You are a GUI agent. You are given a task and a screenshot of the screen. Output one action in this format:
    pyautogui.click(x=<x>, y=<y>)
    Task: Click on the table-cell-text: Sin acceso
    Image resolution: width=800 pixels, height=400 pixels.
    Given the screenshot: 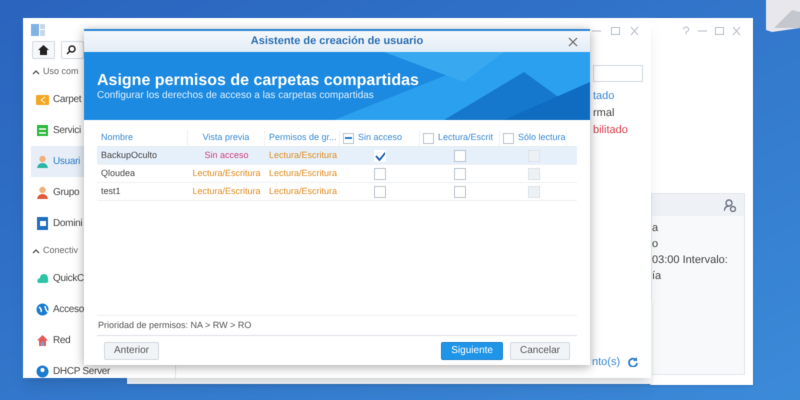 What is the action you would take?
    pyautogui.click(x=226, y=155)
    